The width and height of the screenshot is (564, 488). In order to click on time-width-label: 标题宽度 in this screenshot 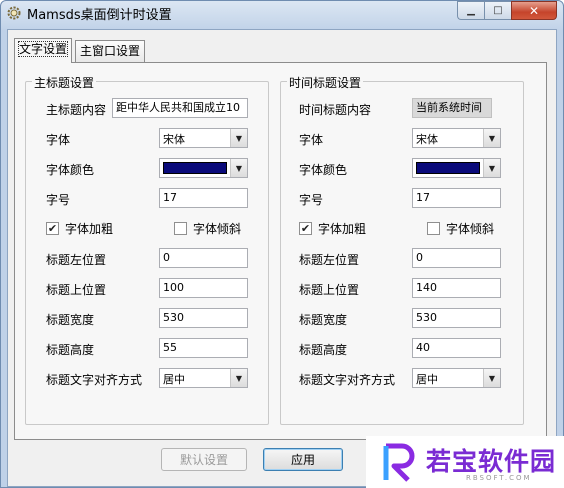, I will do `click(323, 320)`.